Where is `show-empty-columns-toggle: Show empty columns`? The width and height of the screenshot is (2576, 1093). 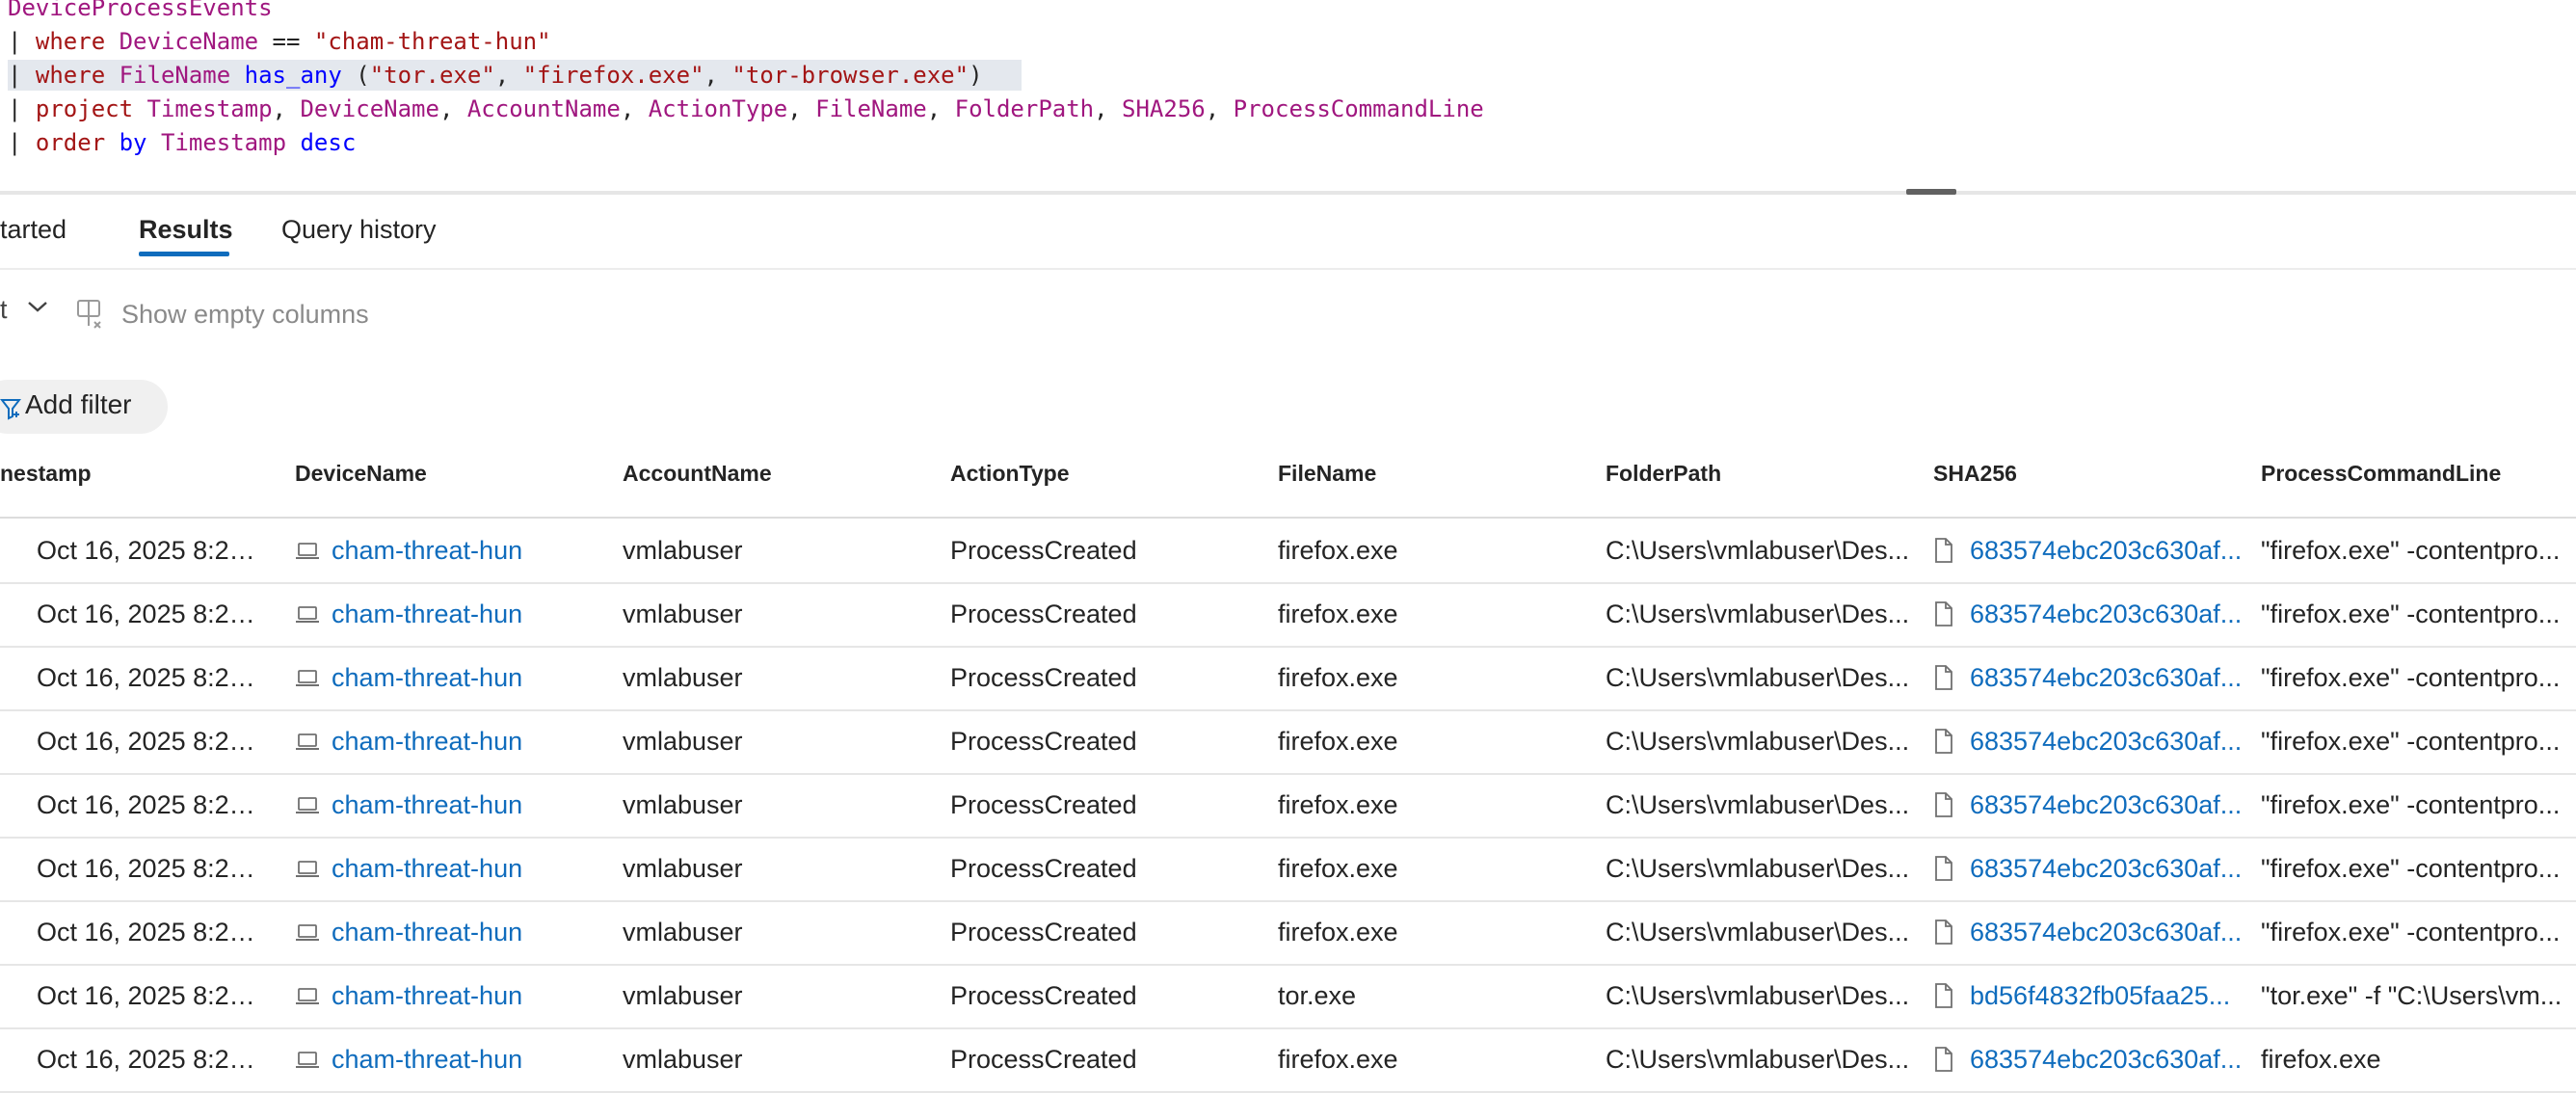
show-empty-columns-toggle: Show empty columns is located at coordinates (222, 314).